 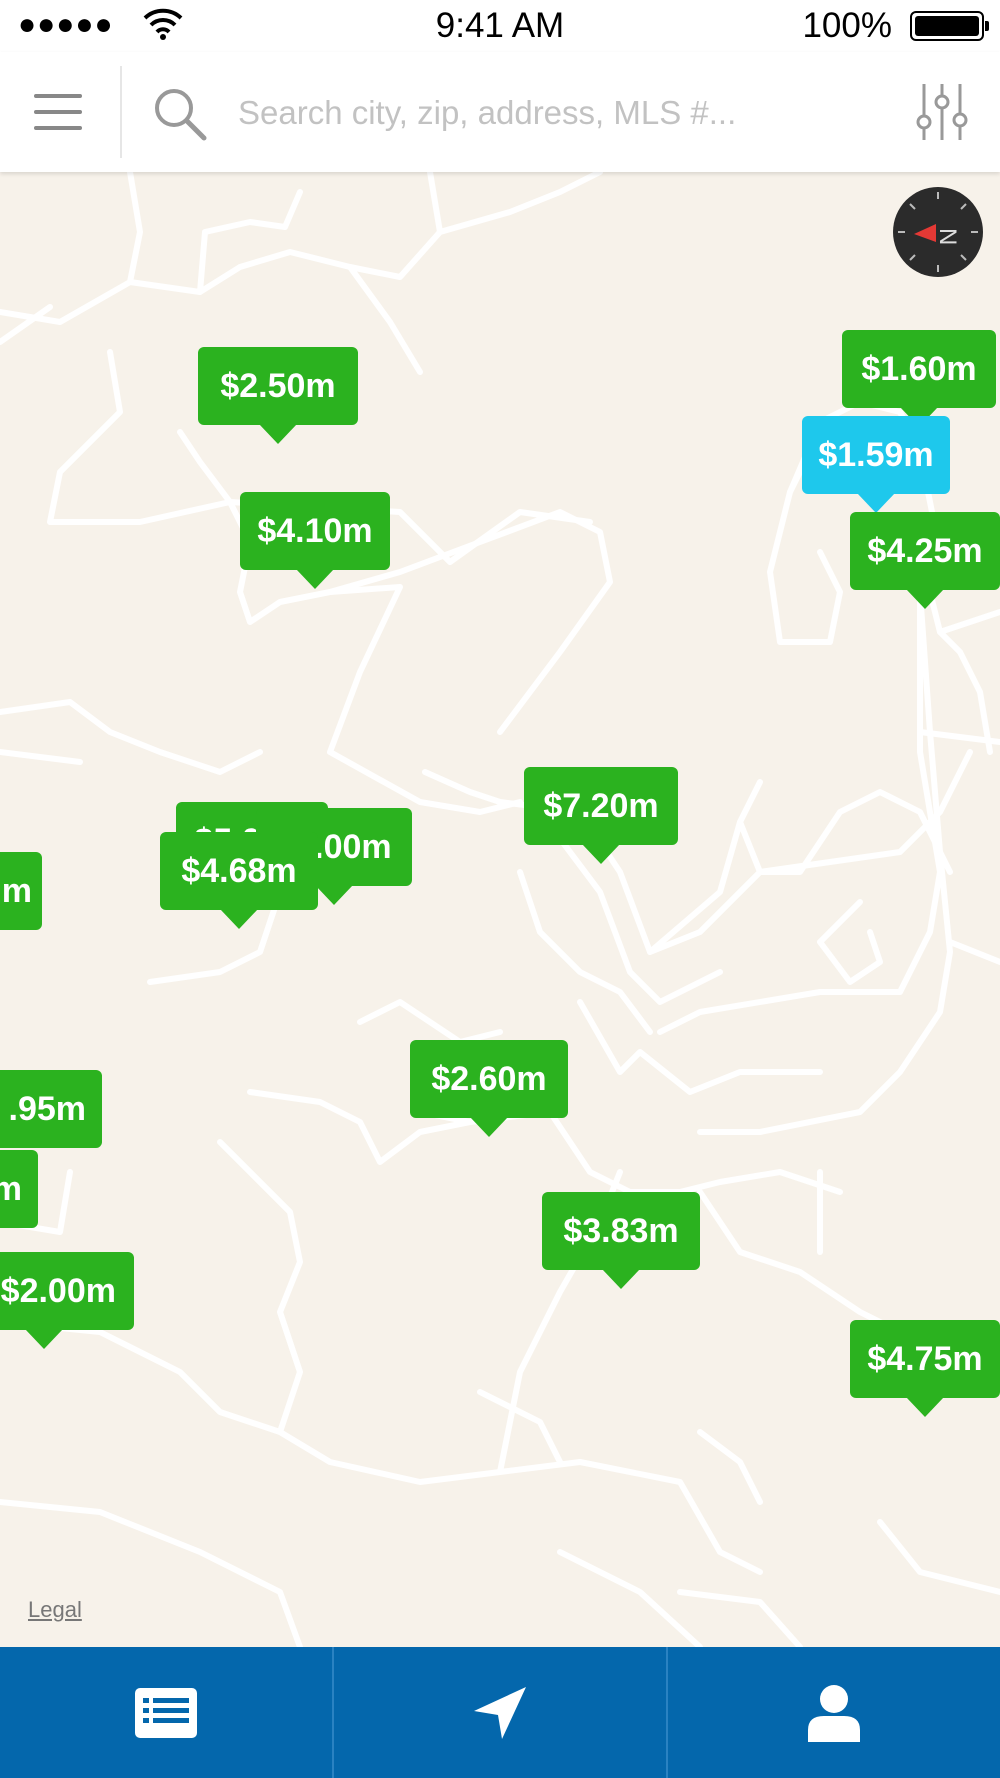 I want to click on tab-nearby, so click(x=499, y=1712).